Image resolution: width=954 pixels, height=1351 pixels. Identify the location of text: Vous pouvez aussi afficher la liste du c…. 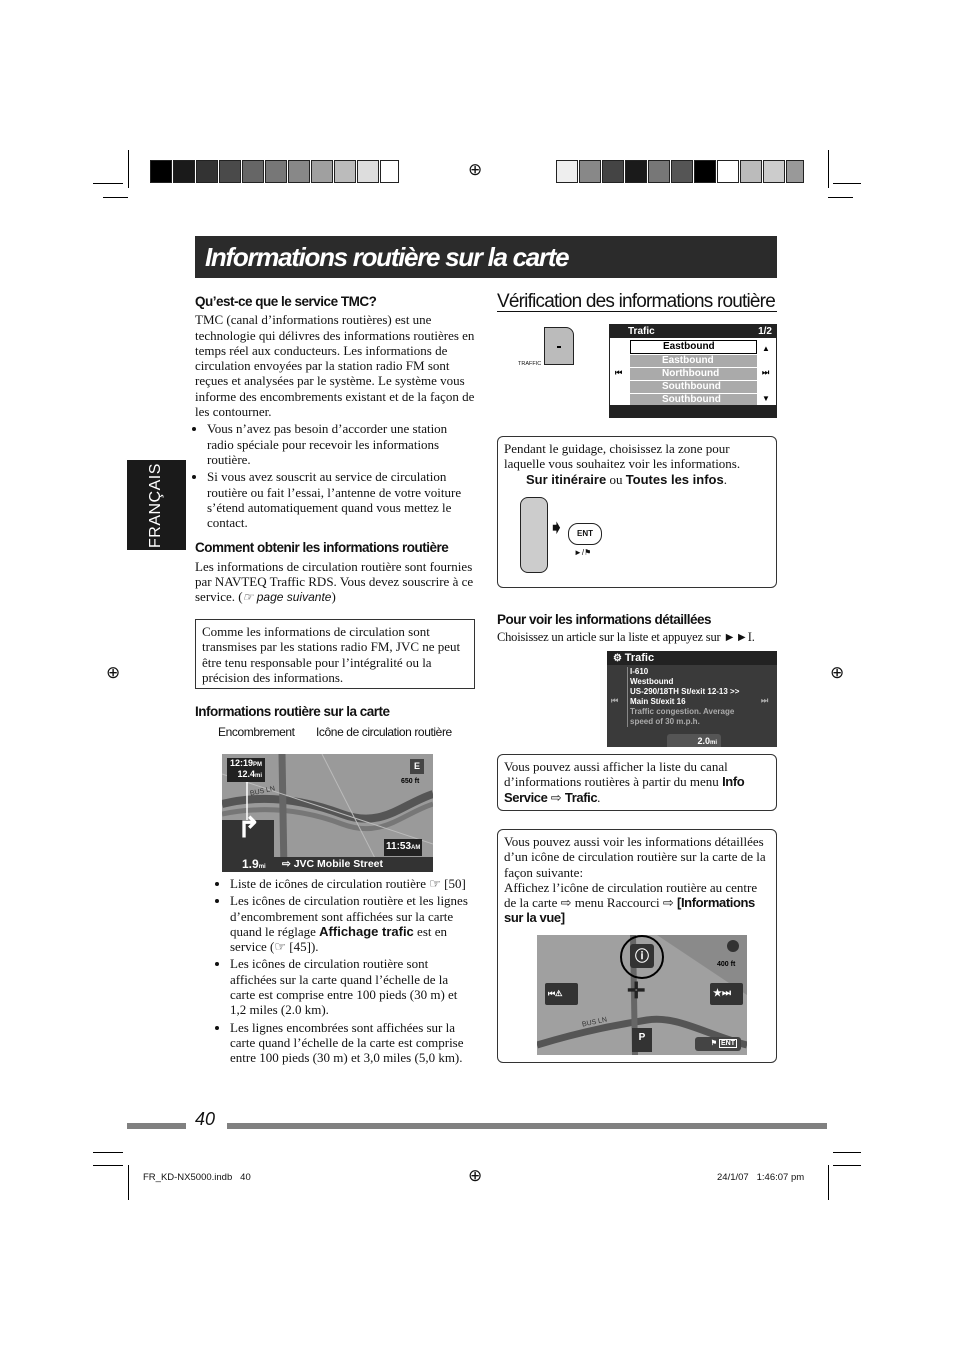
(616, 774).